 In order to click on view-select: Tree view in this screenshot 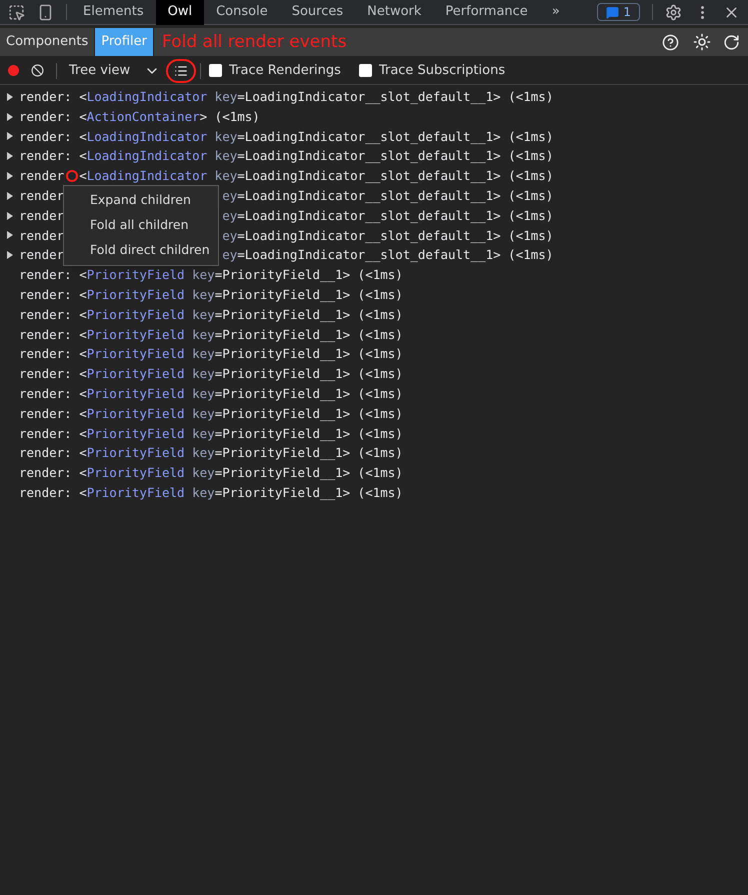, I will do `click(112, 70)`.